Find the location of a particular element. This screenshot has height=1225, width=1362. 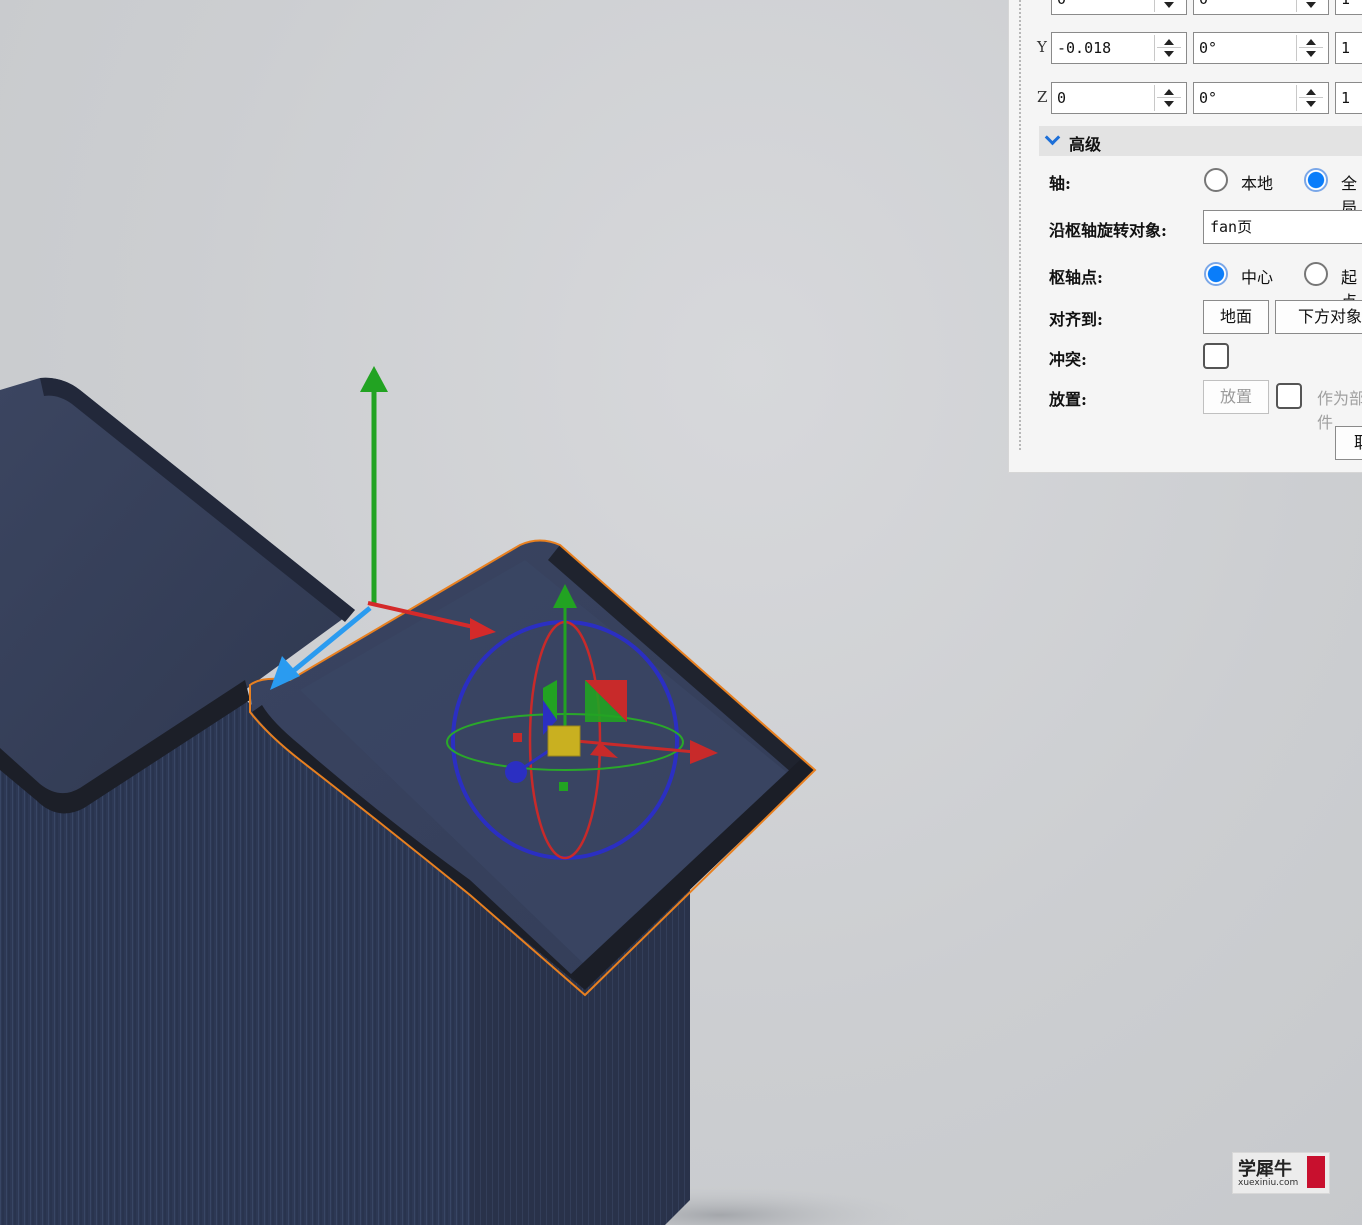

pivot-center-radio is located at coordinates (1216, 274).